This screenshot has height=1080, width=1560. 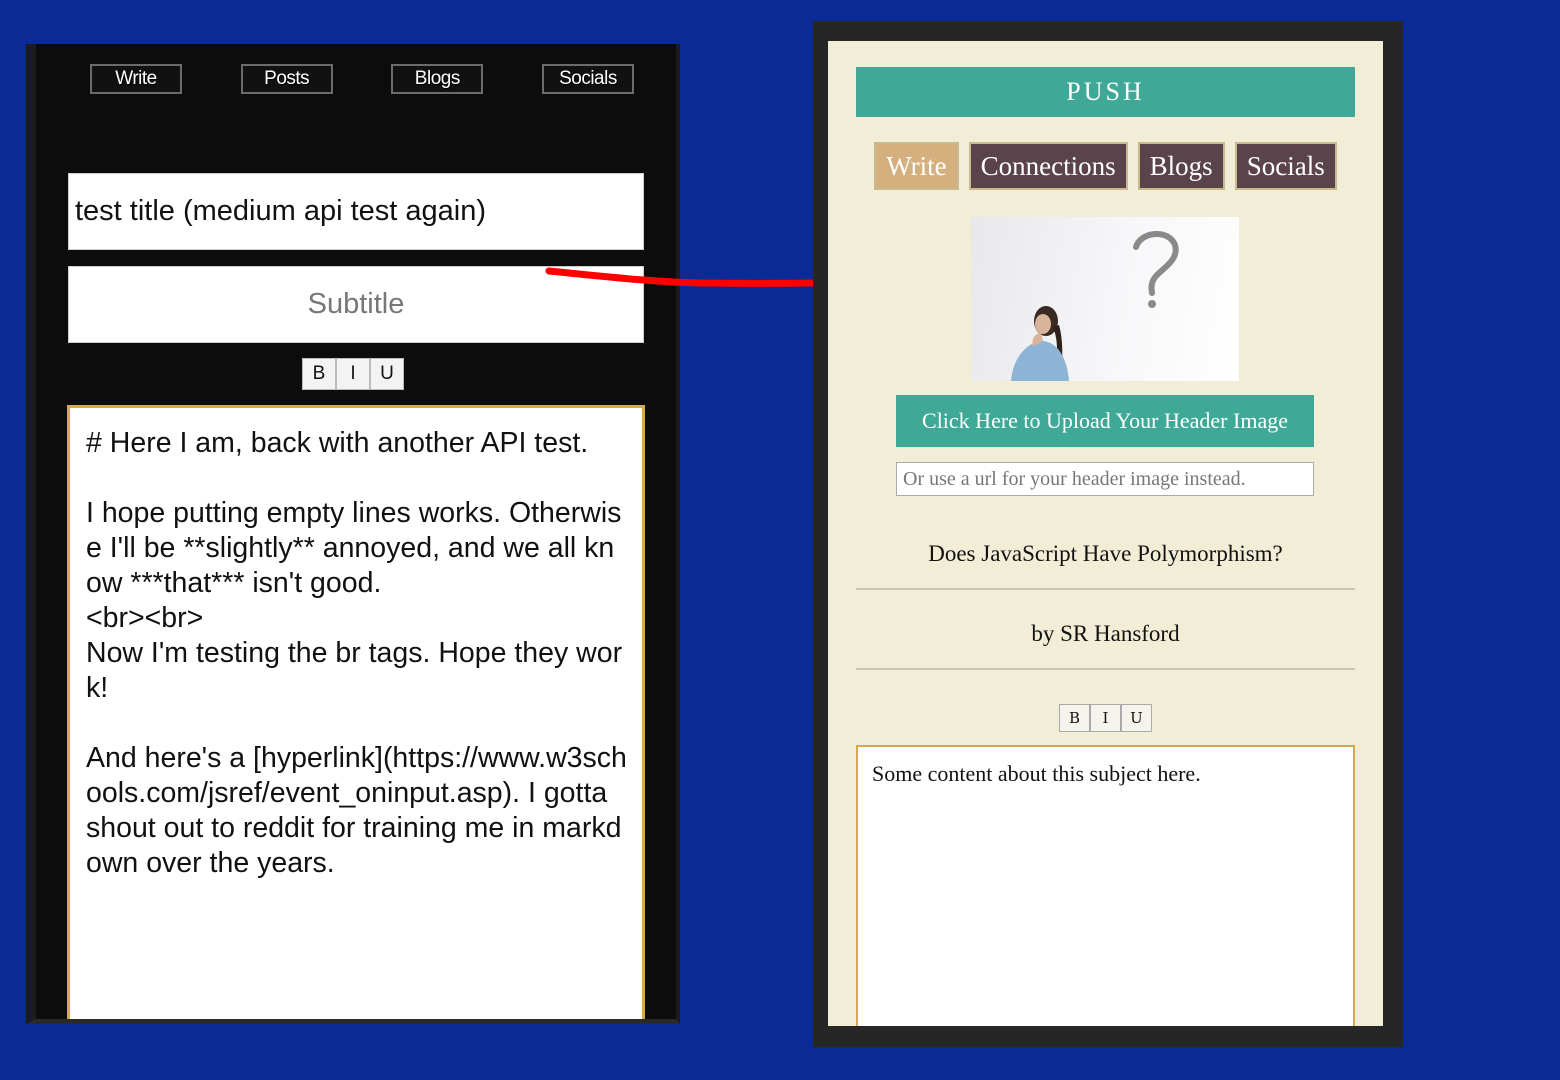 What do you see at coordinates (1181, 166) in the screenshot?
I see `nav-blogs-button: Blogs` at bounding box center [1181, 166].